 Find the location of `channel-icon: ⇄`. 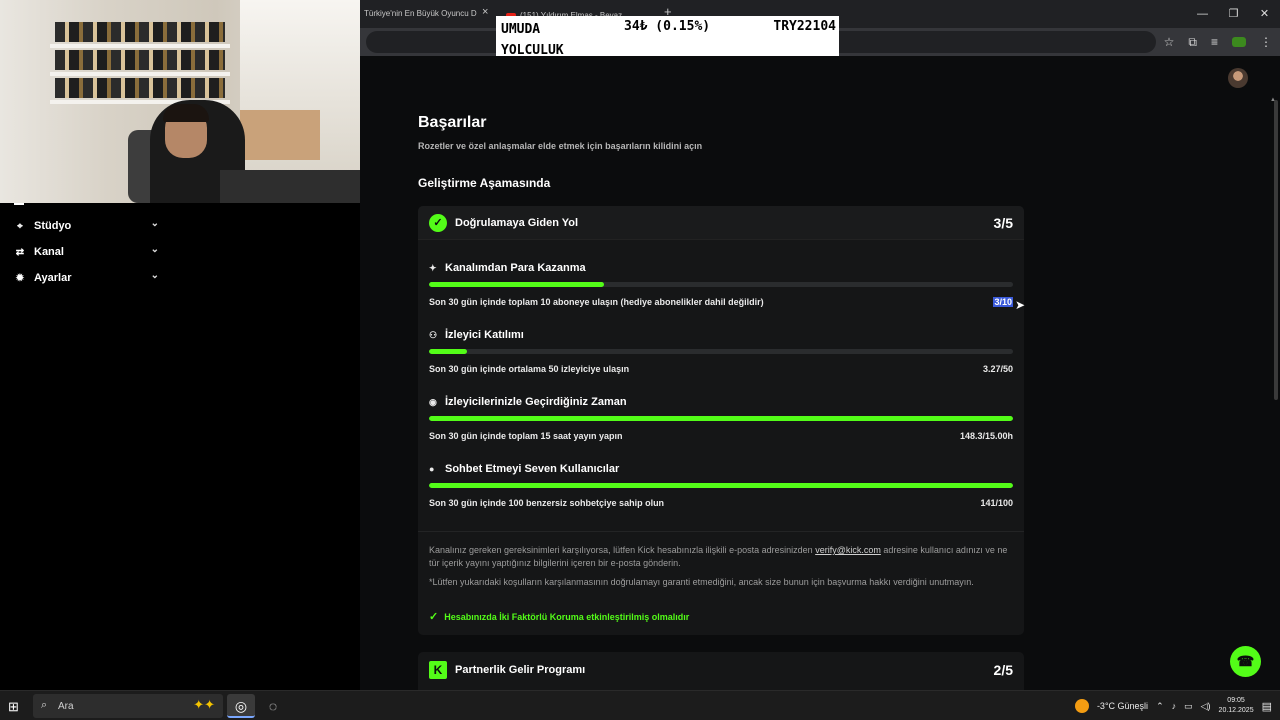

channel-icon: ⇄ is located at coordinates (20, 252).